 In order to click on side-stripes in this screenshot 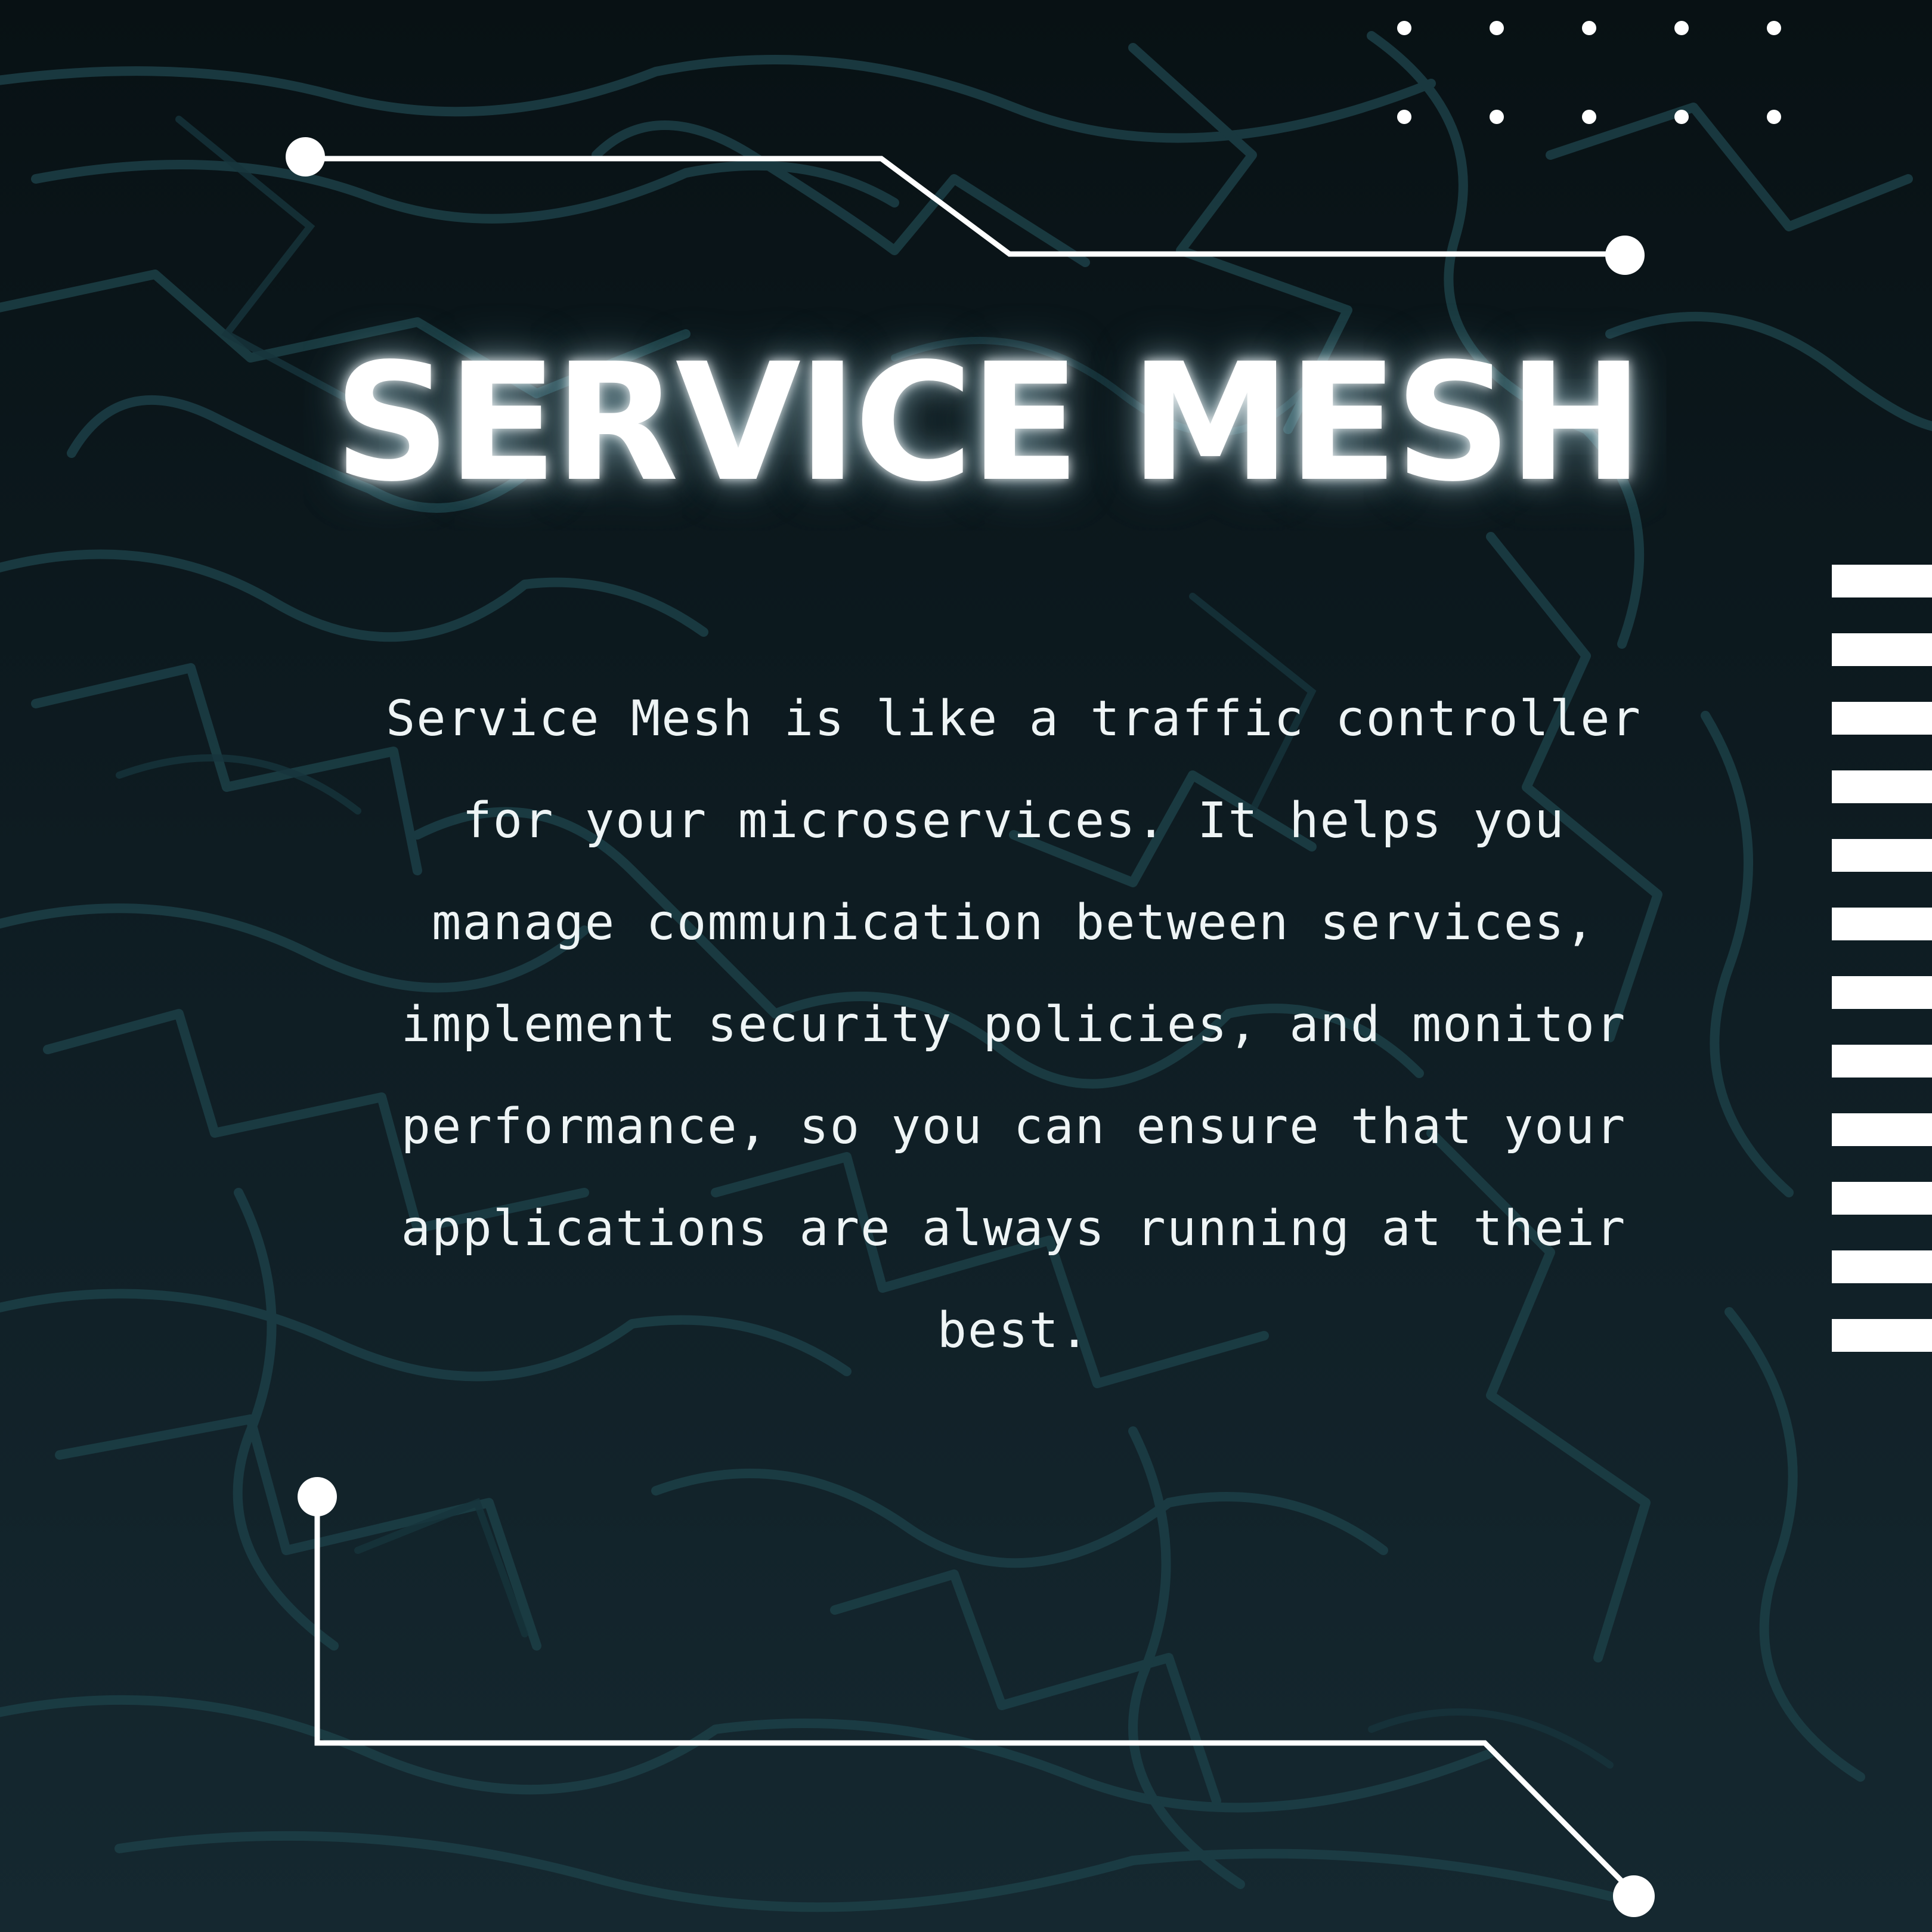, I will do `click(1882, 964)`.